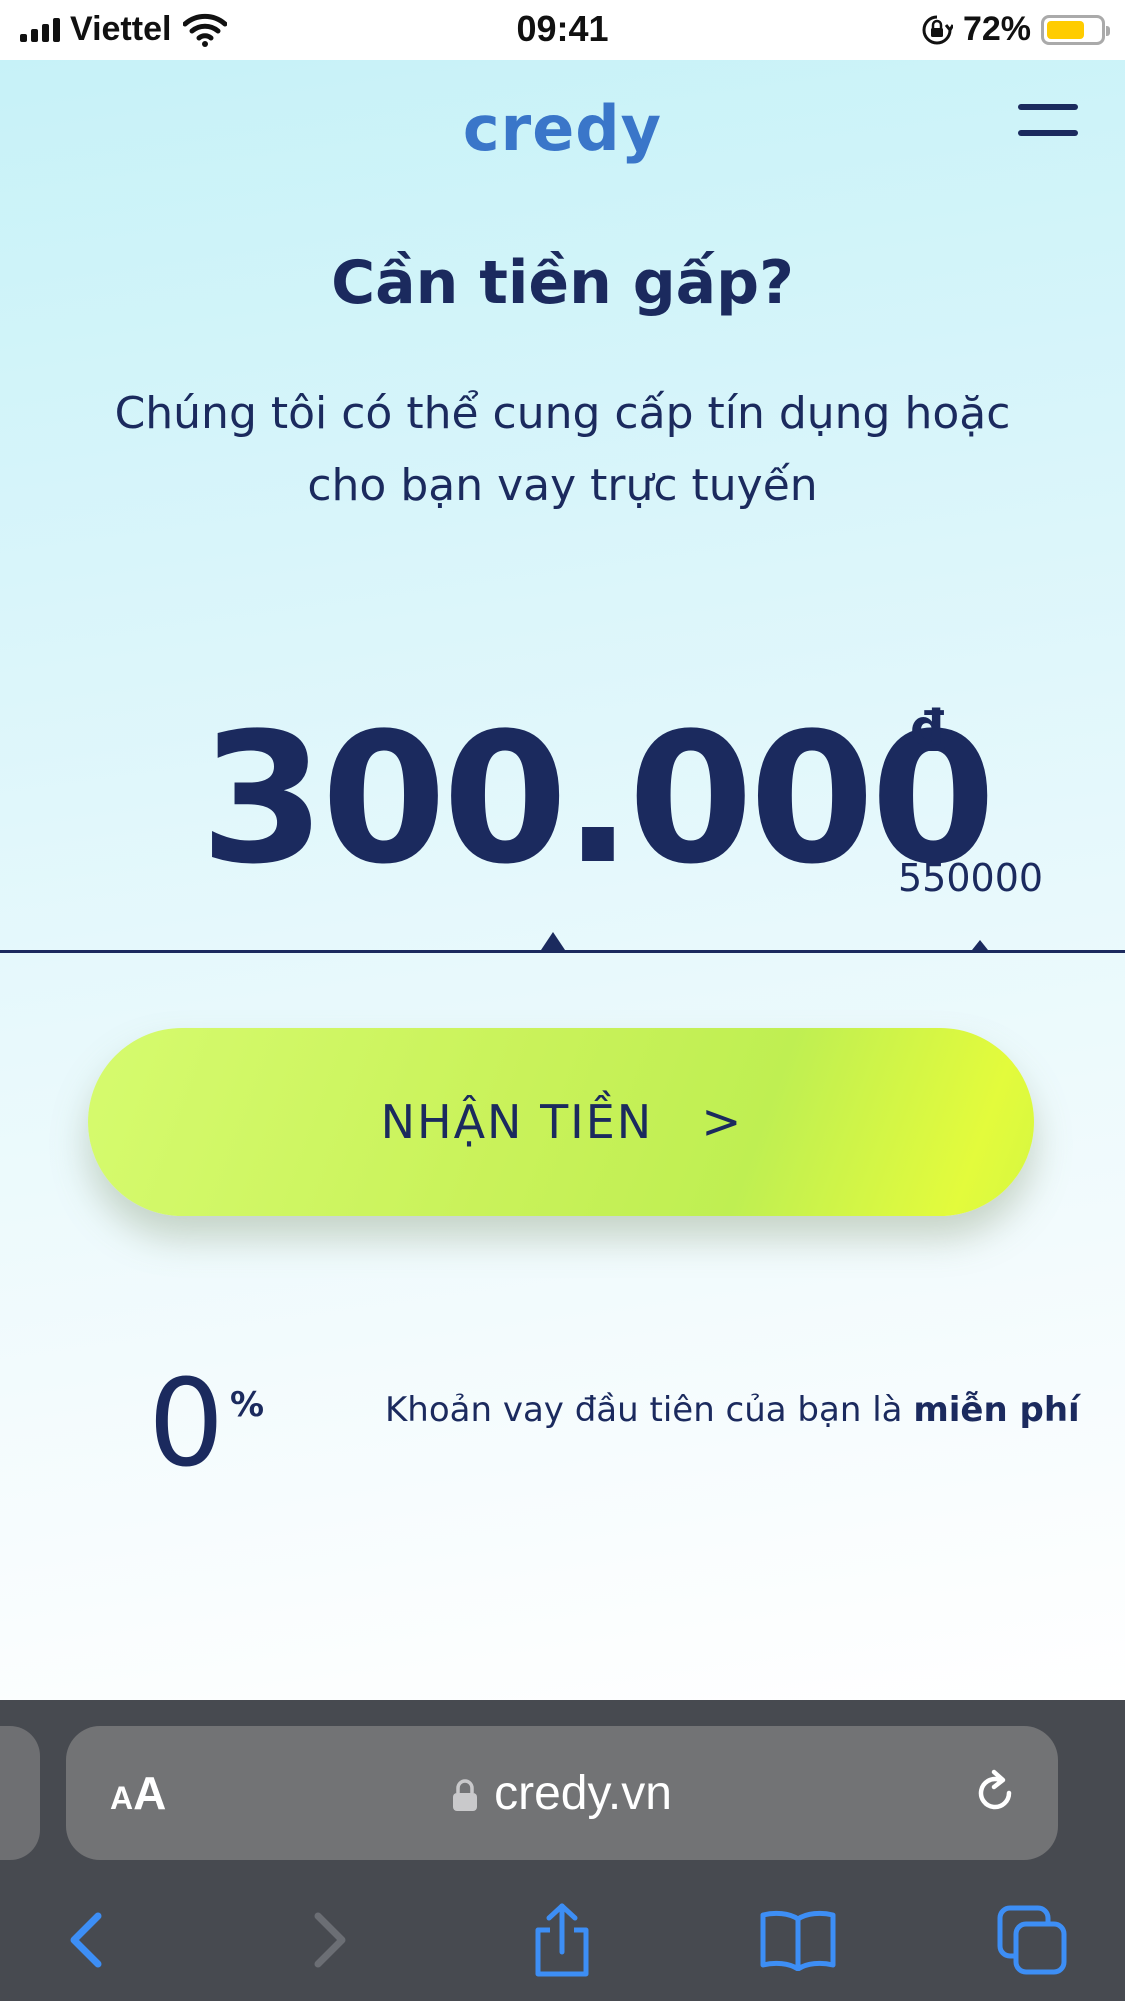  Describe the element at coordinates (980, 945) in the screenshot. I see `slider-max-marker` at that location.